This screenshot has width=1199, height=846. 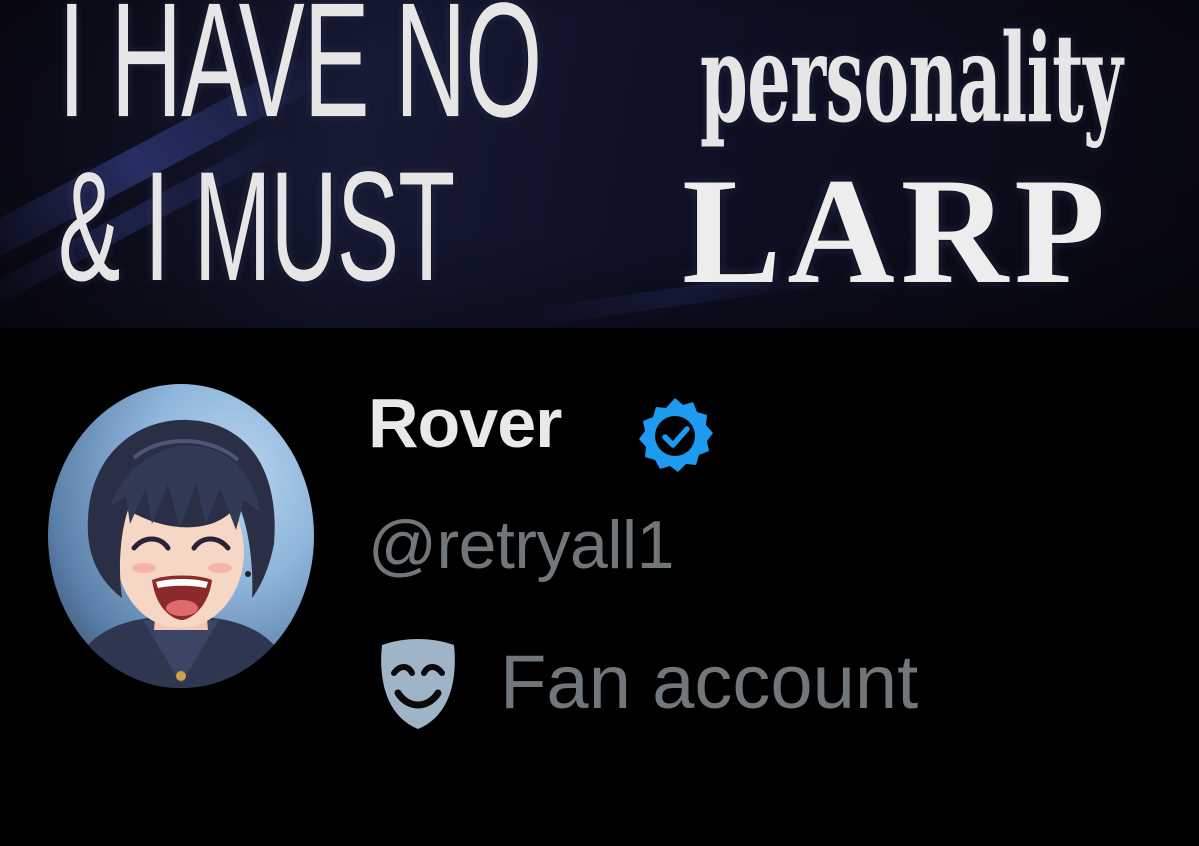 I want to click on profile-handle: @retryall1, so click(x=521, y=545).